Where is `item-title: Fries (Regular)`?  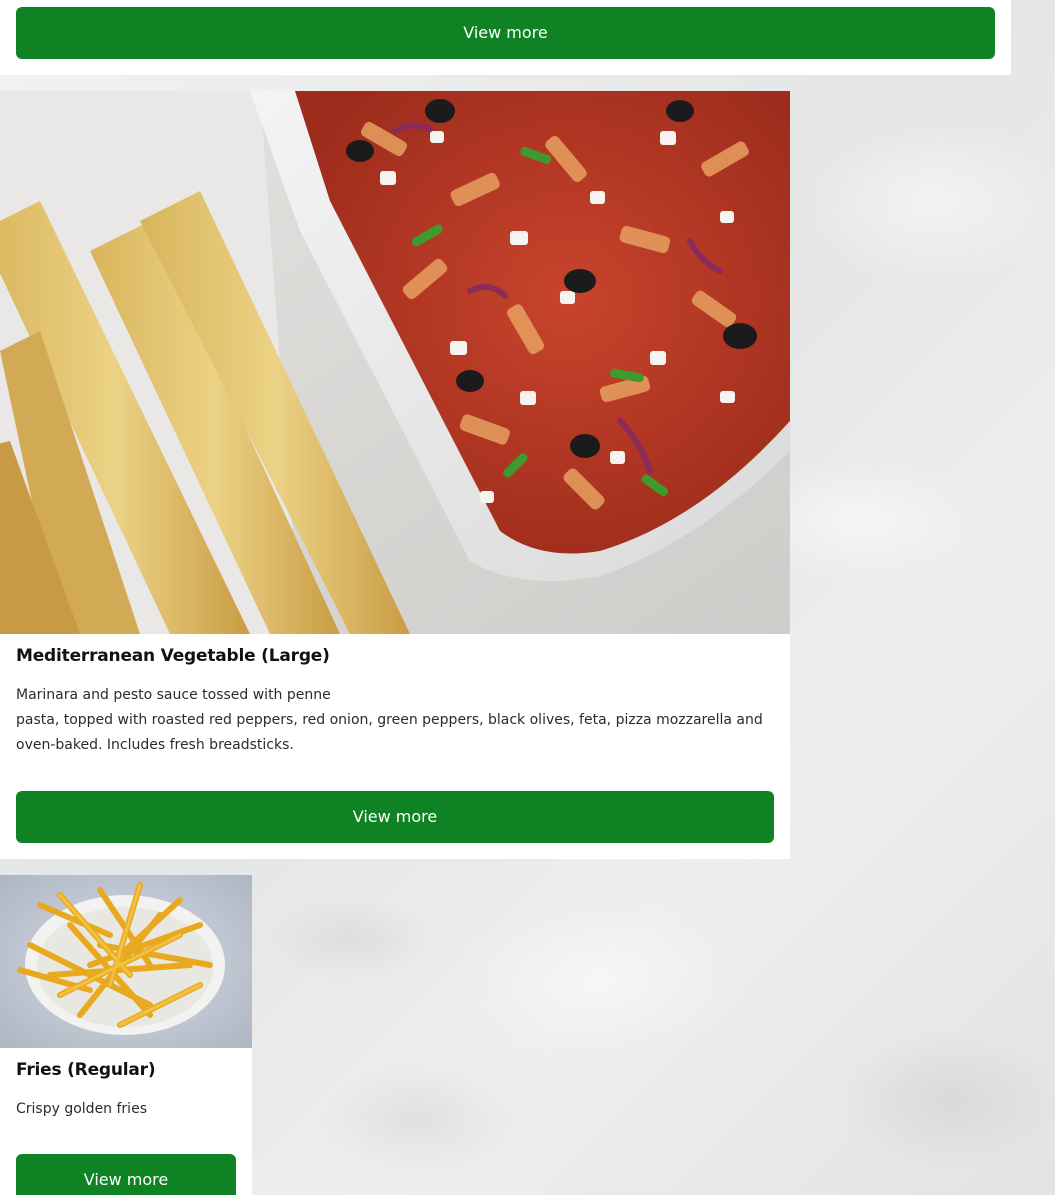
item-title: Fries (Regular) is located at coordinates (86, 1070).